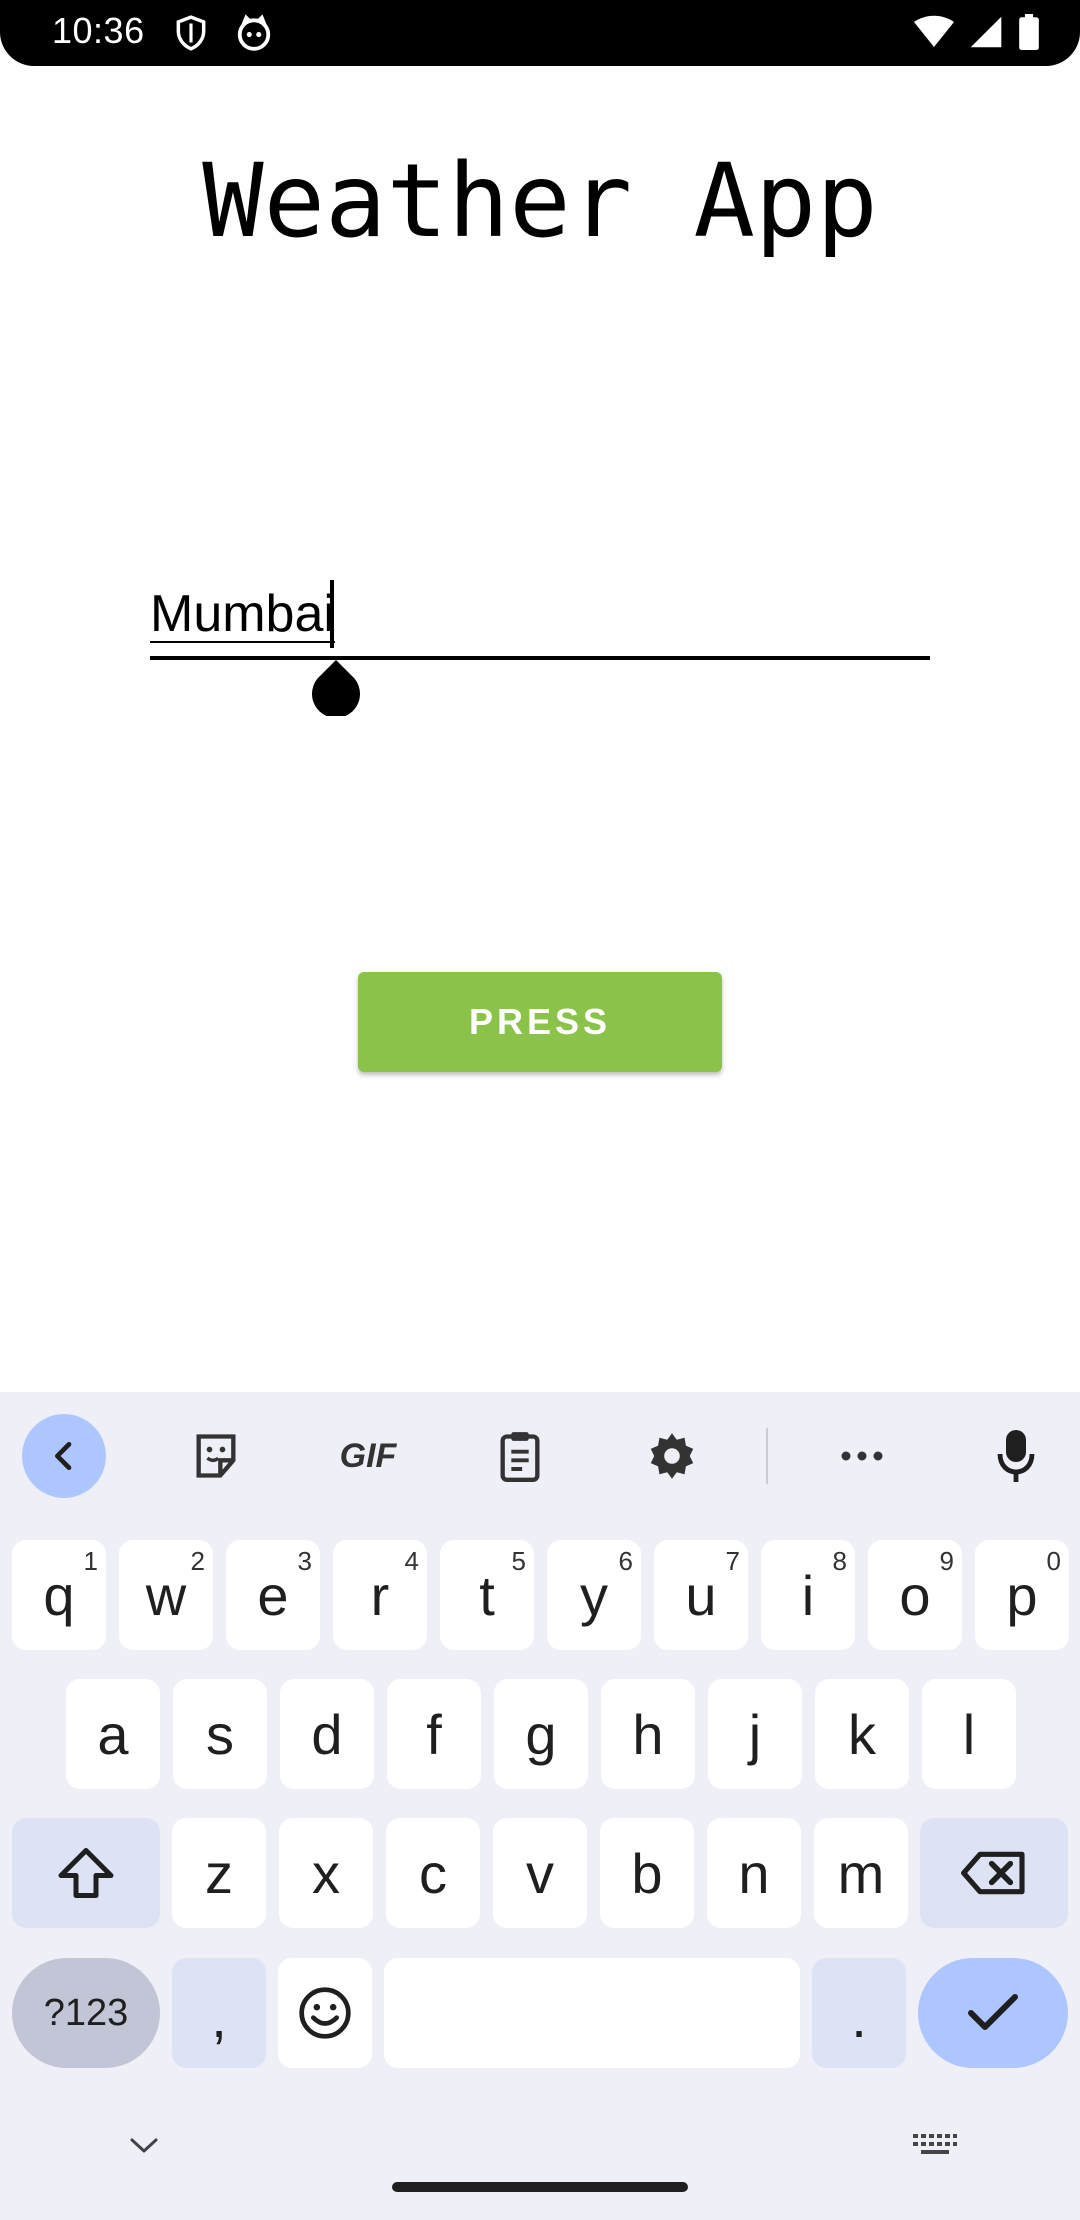 Image resolution: width=1080 pixels, height=2220 pixels. Describe the element at coordinates (1016, 1456) in the screenshot. I see `microphone-icon` at that location.